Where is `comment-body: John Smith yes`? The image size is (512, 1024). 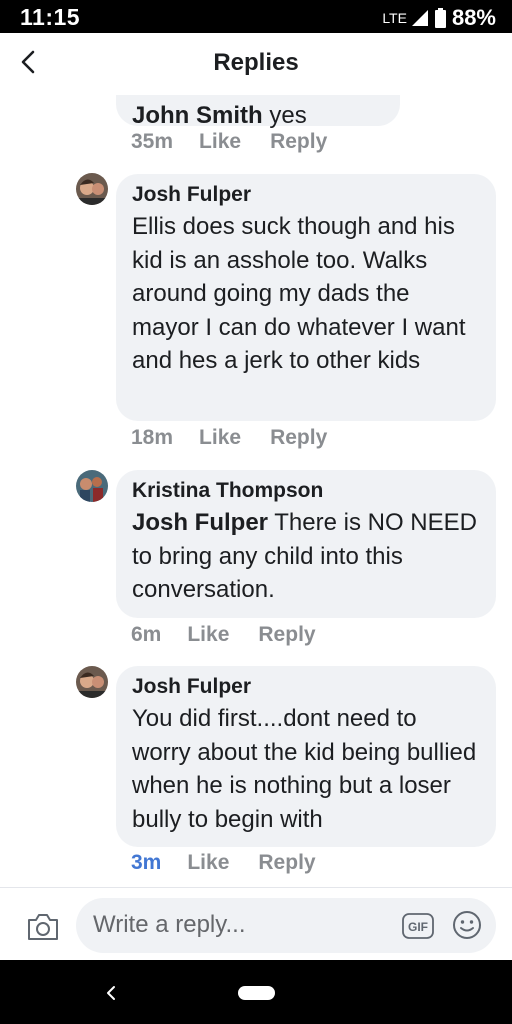
comment-body: John Smith yes is located at coordinates (219, 115).